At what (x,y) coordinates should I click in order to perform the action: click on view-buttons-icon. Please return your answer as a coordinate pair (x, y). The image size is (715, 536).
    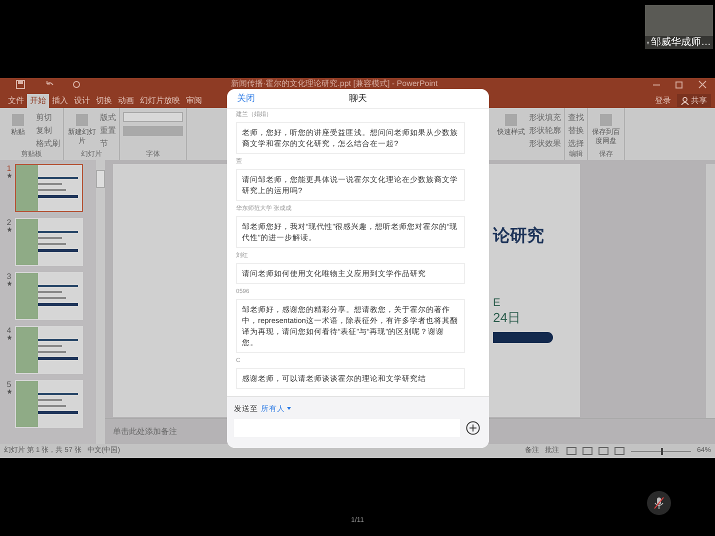
    Looking at the image, I should click on (594, 451).